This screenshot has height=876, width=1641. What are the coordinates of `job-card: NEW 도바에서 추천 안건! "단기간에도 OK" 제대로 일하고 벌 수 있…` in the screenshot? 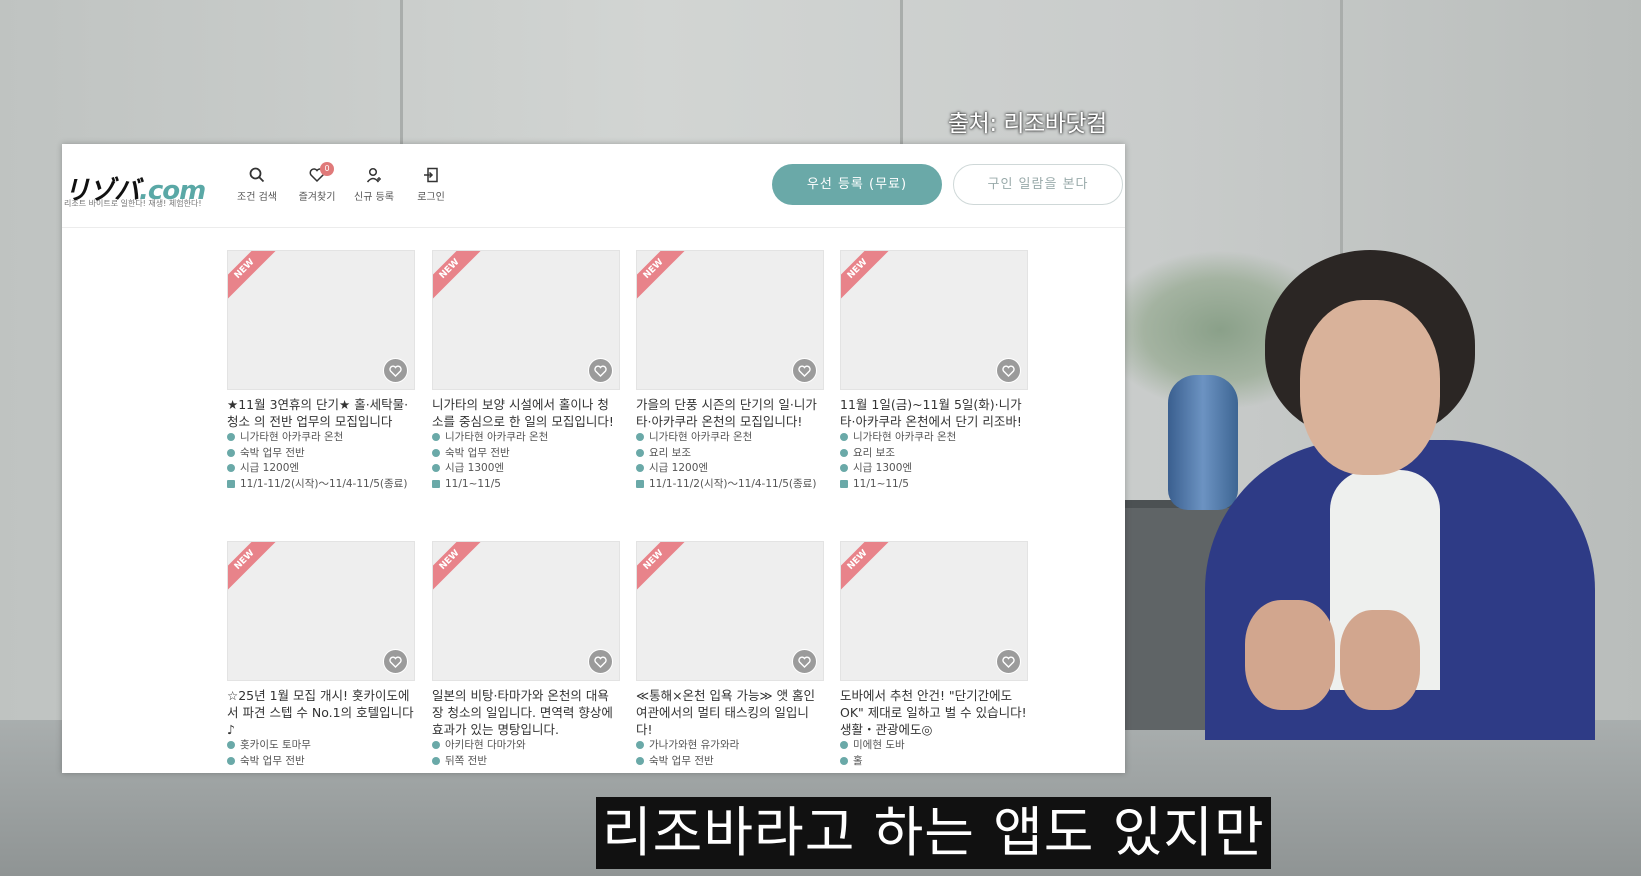 It's located at (934, 655).